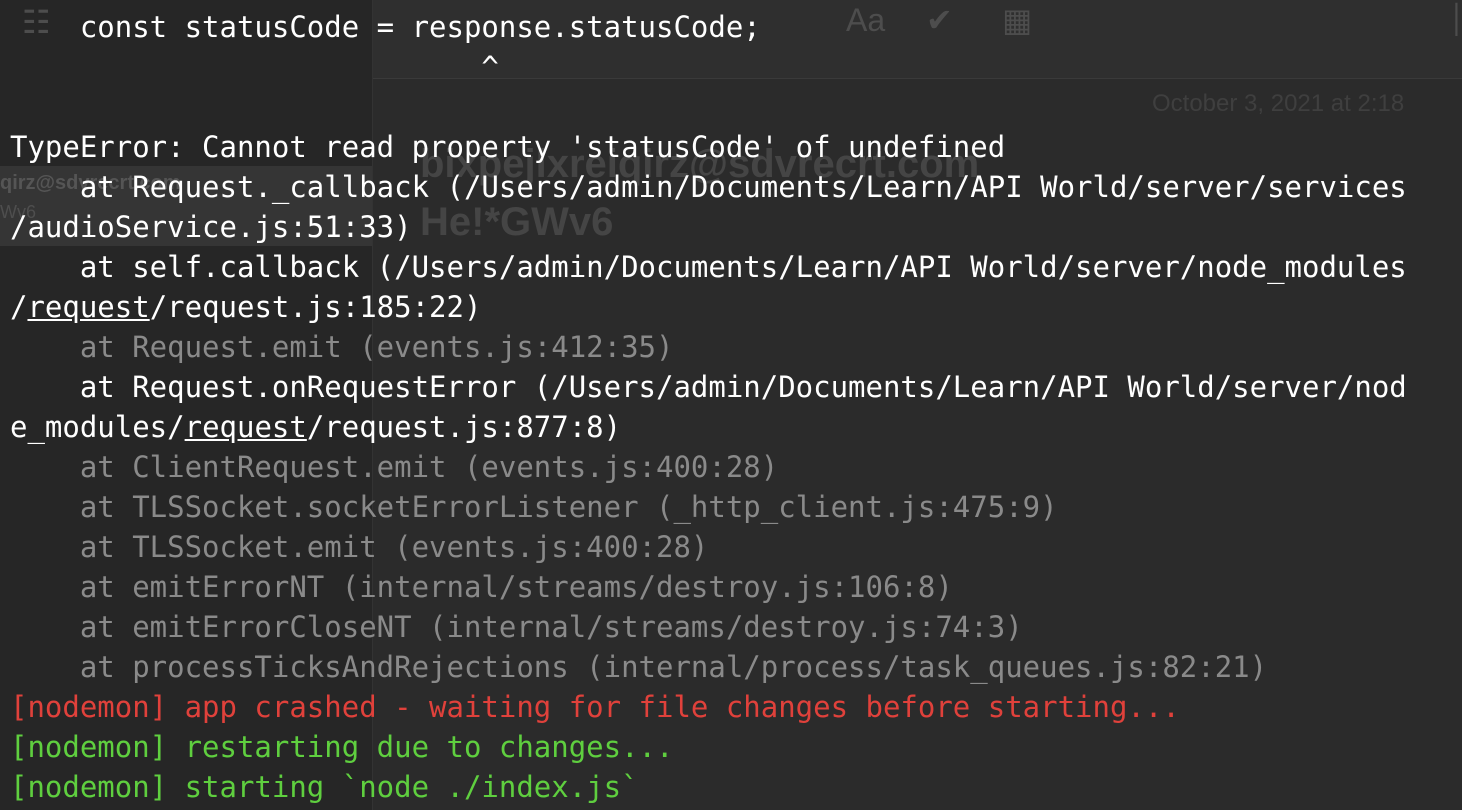 The width and height of the screenshot is (1462, 810). What do you see at coordinates (97, 427) in the screenshot?
I see `path-segment: e_modules/` at bounding box center [97, 427].